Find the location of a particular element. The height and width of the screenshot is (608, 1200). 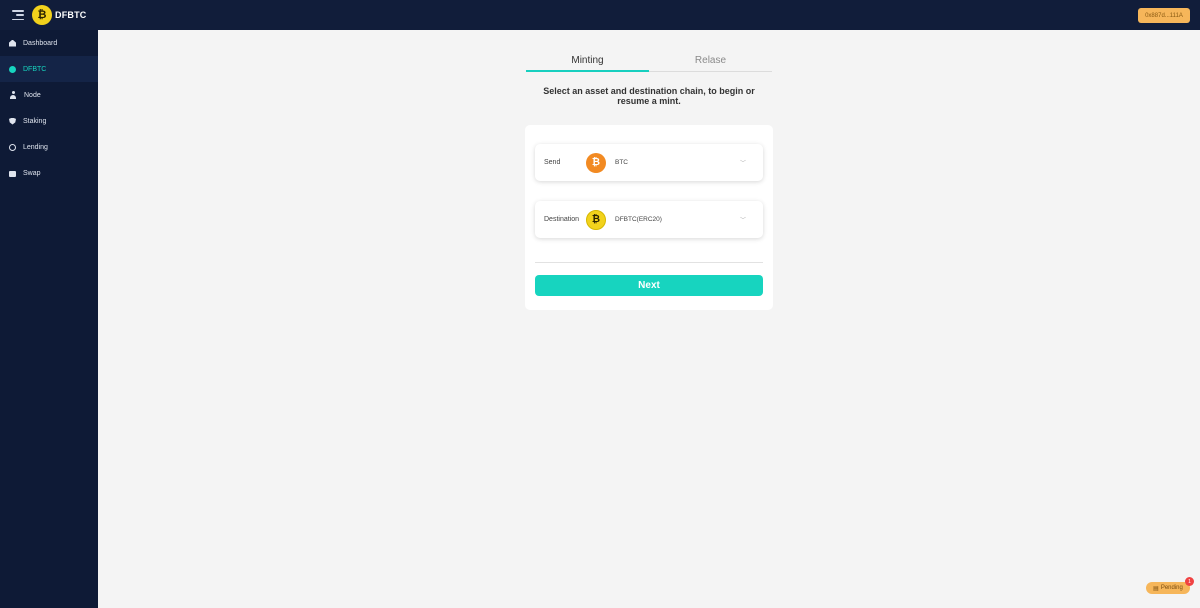

sidebar-item-node: Node is located at coordinates (49, 95).